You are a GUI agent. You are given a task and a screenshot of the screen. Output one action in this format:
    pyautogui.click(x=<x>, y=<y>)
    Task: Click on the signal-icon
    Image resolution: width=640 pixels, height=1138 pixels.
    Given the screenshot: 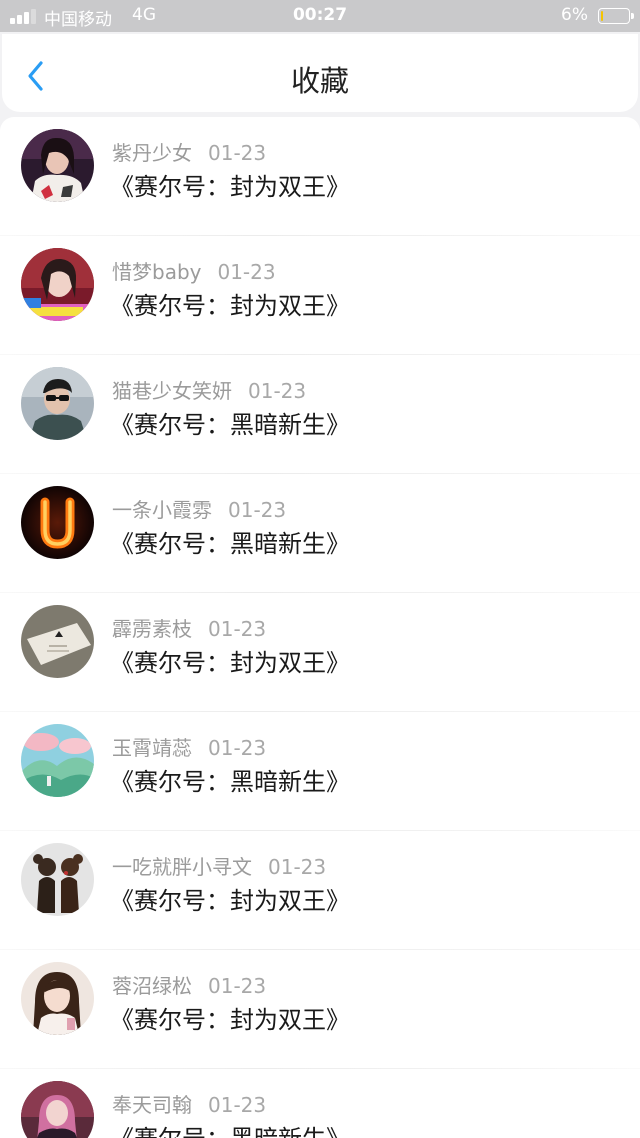 What is the action you would take?
    pyautogui.click(x=25, y=16)
    